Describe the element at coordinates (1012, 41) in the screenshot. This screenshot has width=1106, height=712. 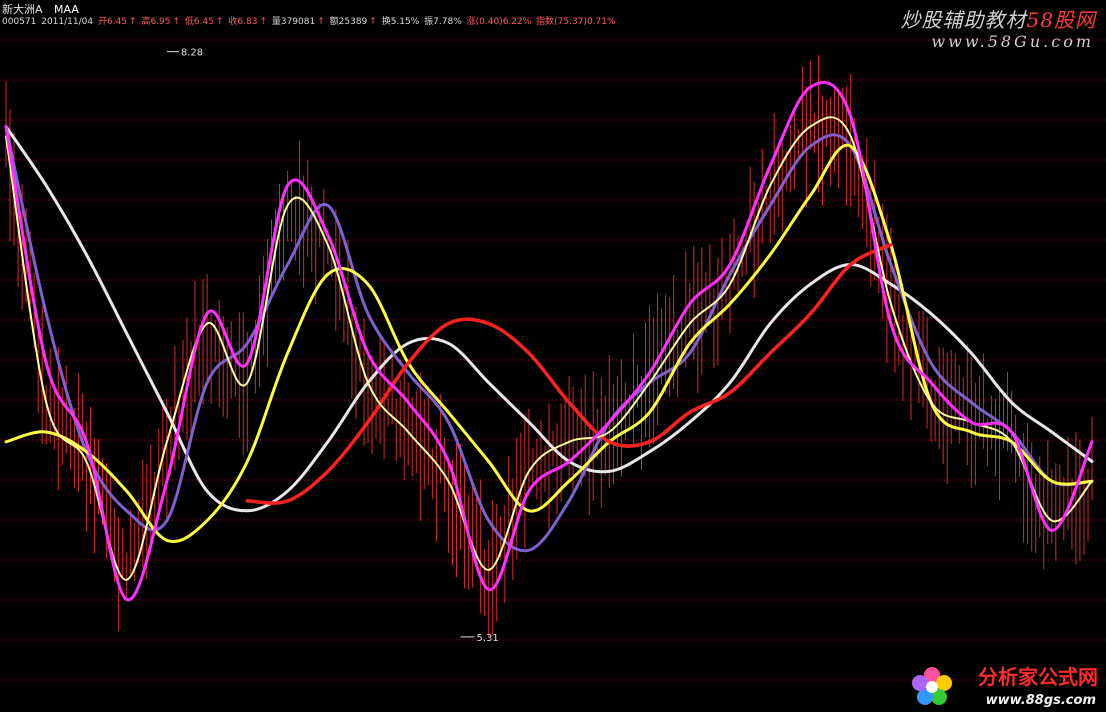
I see `watermark-url: www.58Gu.com` at that location.